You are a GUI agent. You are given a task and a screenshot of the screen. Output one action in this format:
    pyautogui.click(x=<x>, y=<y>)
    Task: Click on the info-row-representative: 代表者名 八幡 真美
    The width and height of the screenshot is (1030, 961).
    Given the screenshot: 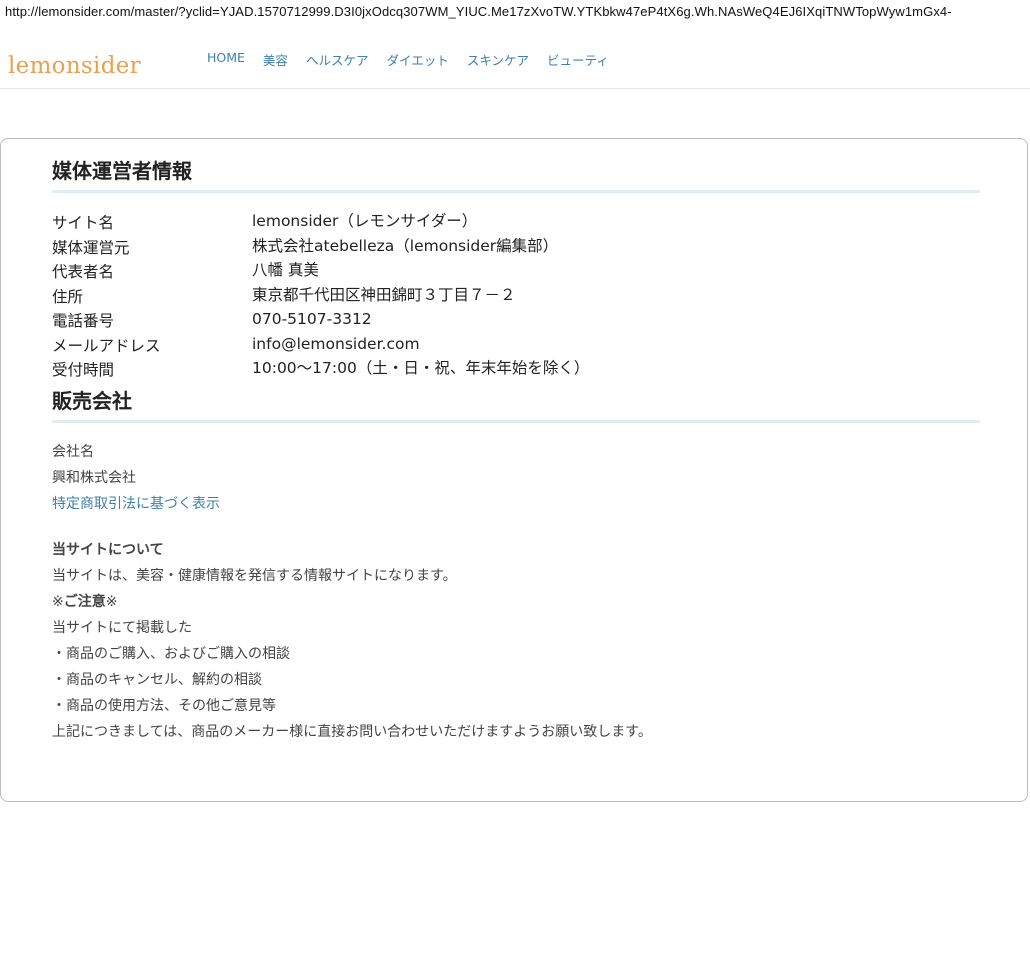 What is the action you would take?
    pyautogui.click(x=516, y=271)
    